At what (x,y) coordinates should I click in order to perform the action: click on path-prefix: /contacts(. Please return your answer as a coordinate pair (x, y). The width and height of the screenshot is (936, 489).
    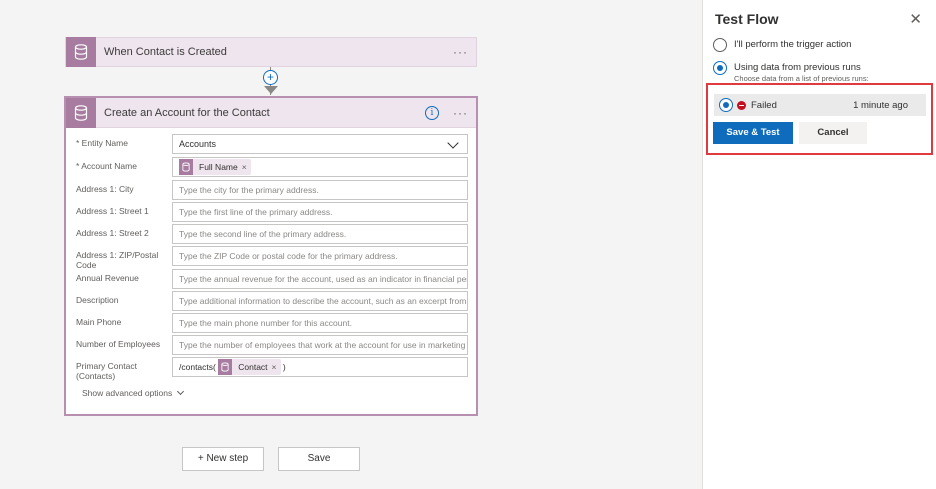
    Looking at the image, I should click on (197, 367).